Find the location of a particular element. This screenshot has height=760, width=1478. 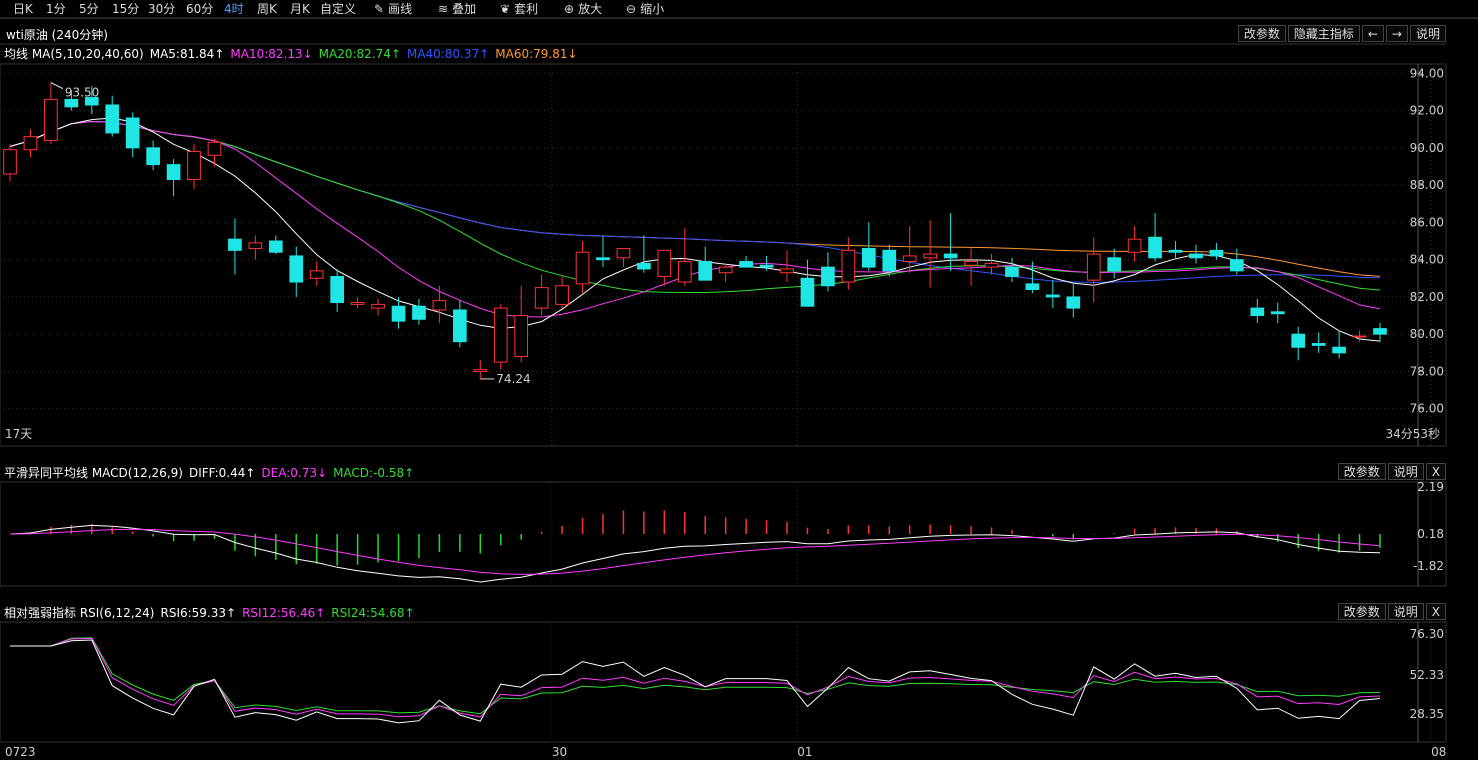

main-y-tick-label: 84.00 is located at coordinates (1427, 260).